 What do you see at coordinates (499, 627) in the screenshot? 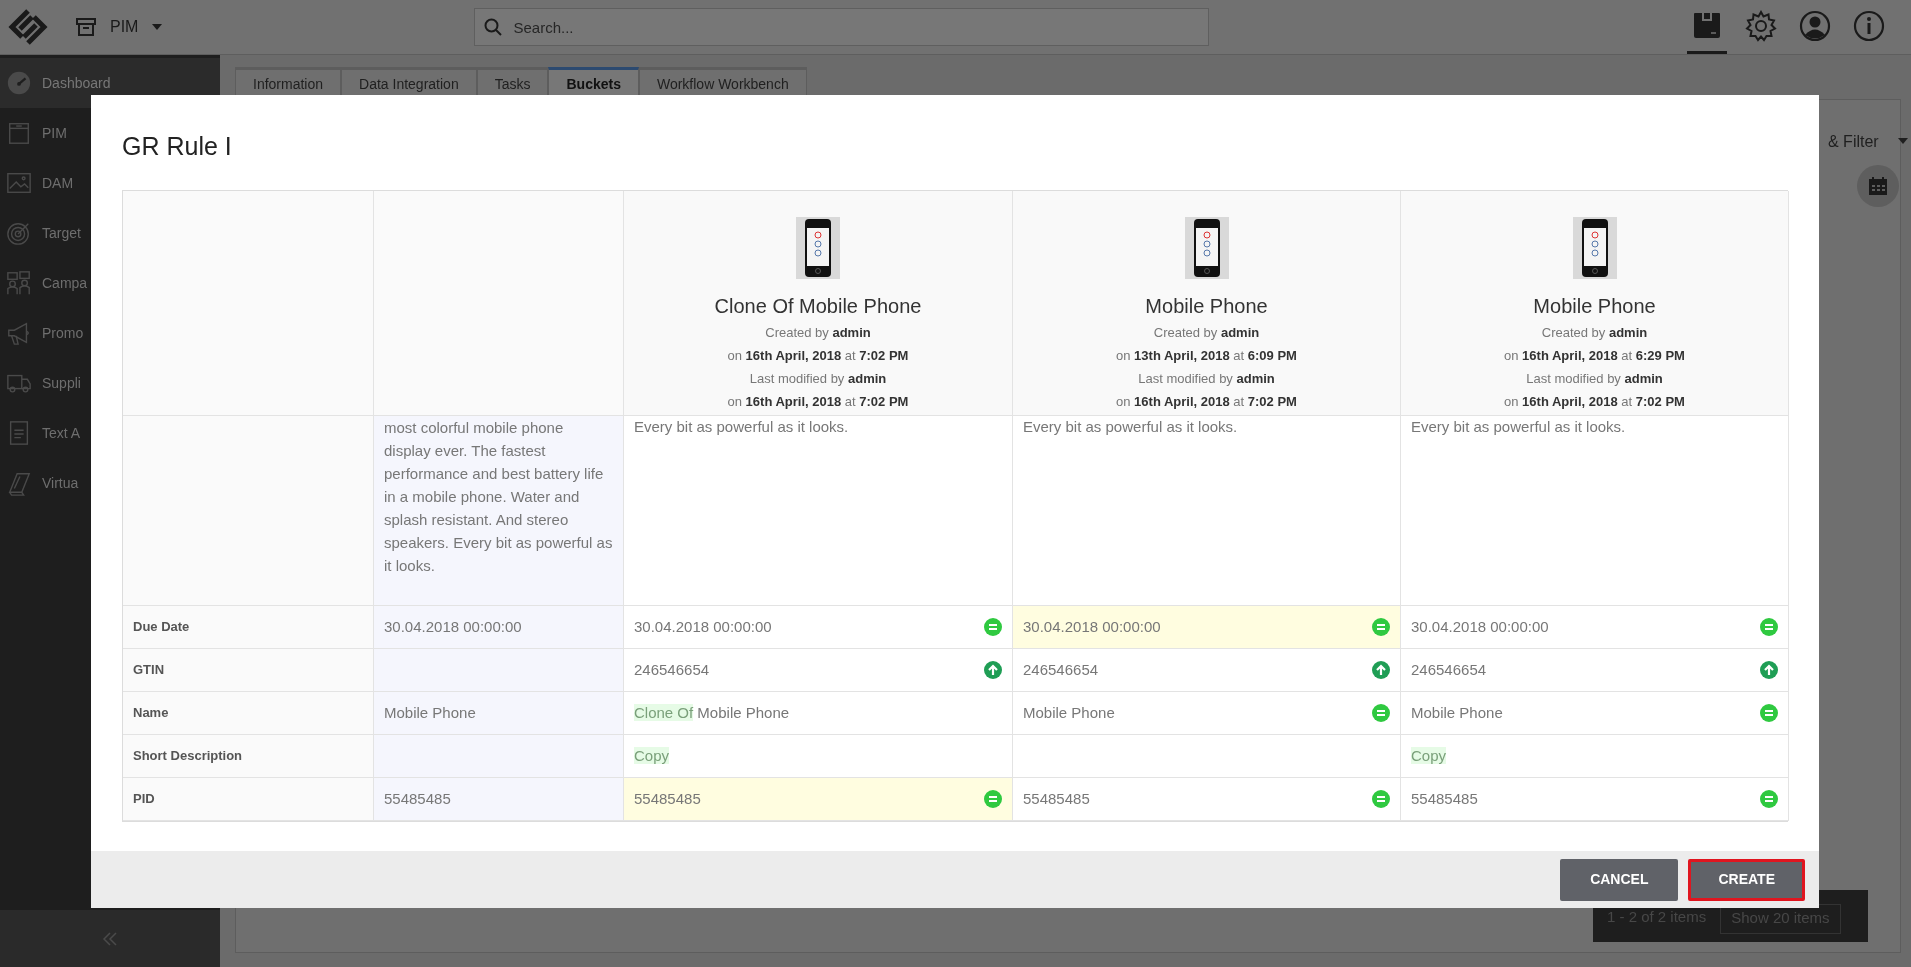
I see `table-cell: 30.04.2018 00:00:00` at bounding box center [499, 627].